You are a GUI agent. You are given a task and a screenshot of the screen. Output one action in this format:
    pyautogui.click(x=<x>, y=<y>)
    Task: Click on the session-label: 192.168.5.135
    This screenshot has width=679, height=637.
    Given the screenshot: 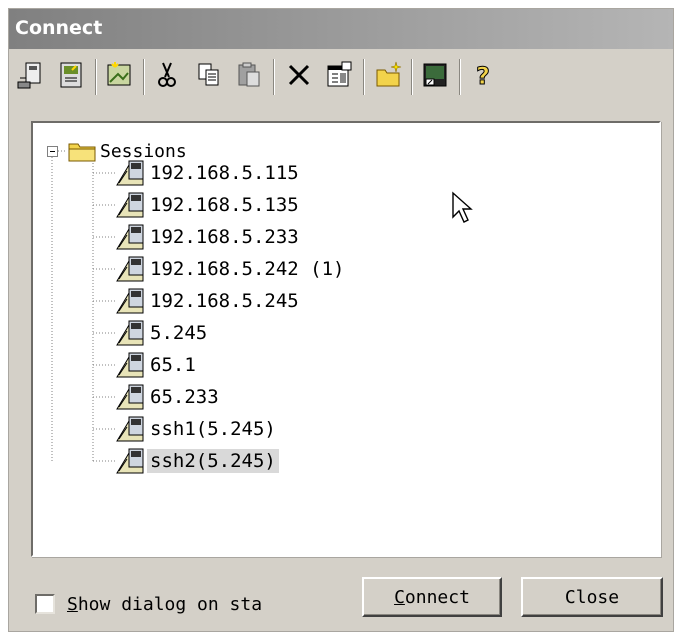 What is the action you would take?
    pyautogui.click(x=224, y=205)
    